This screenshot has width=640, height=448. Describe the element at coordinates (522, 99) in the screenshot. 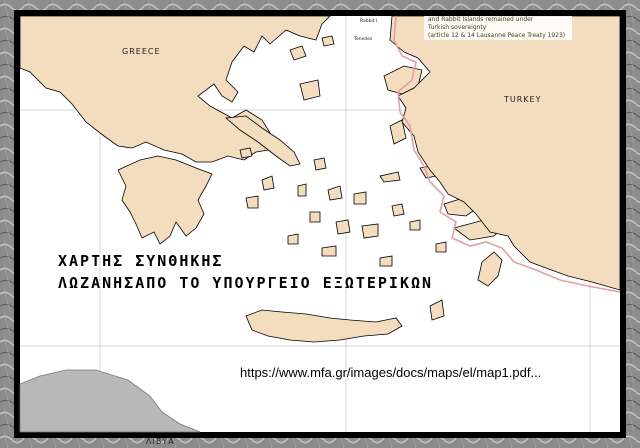

I see `turkey-label: TURKEY` at that location.